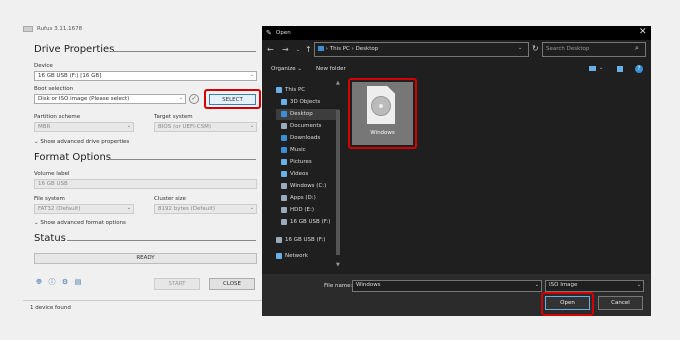 The width and height of the screenshot is (680, 340). I want to click on sidebar-item-label: Pictures, so click(301, 162).